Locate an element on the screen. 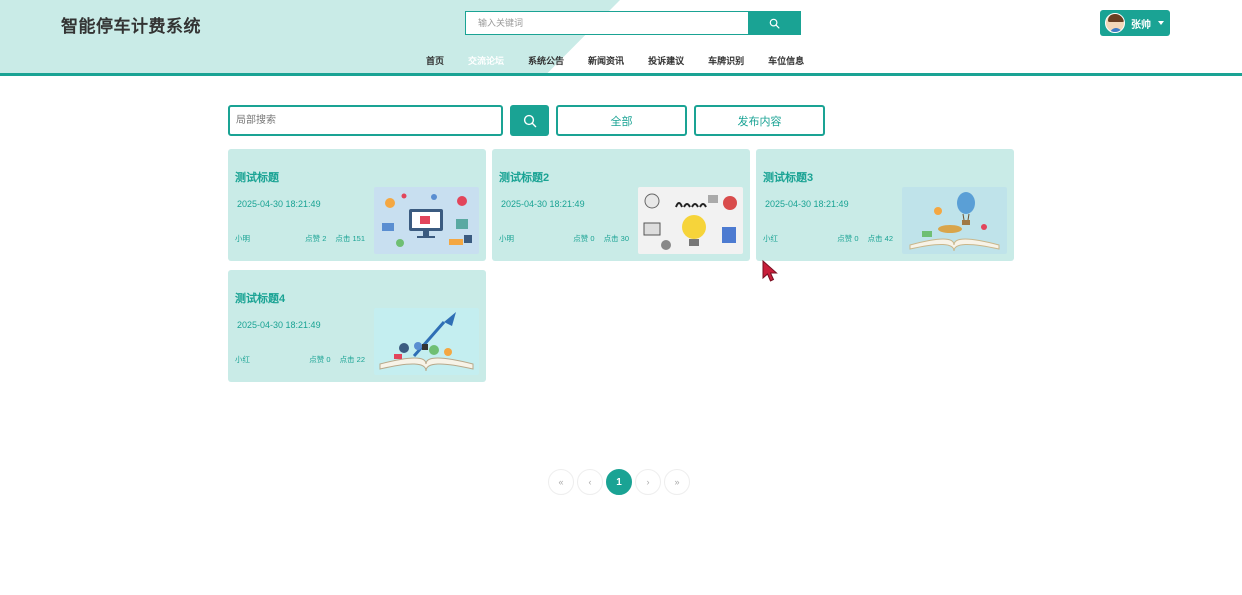 This screenshot has width=1242, height=595. last-page-button: » is located at coordinates (677, 482).